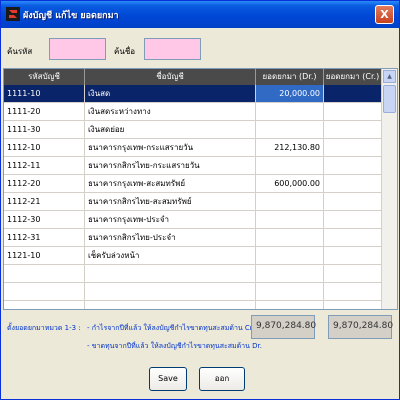 The width and height of the screenshot is (400, 400). Describe the element at coordinates (44, 201) in the screenshot. I see `cell-code: 1112-21` at that location.